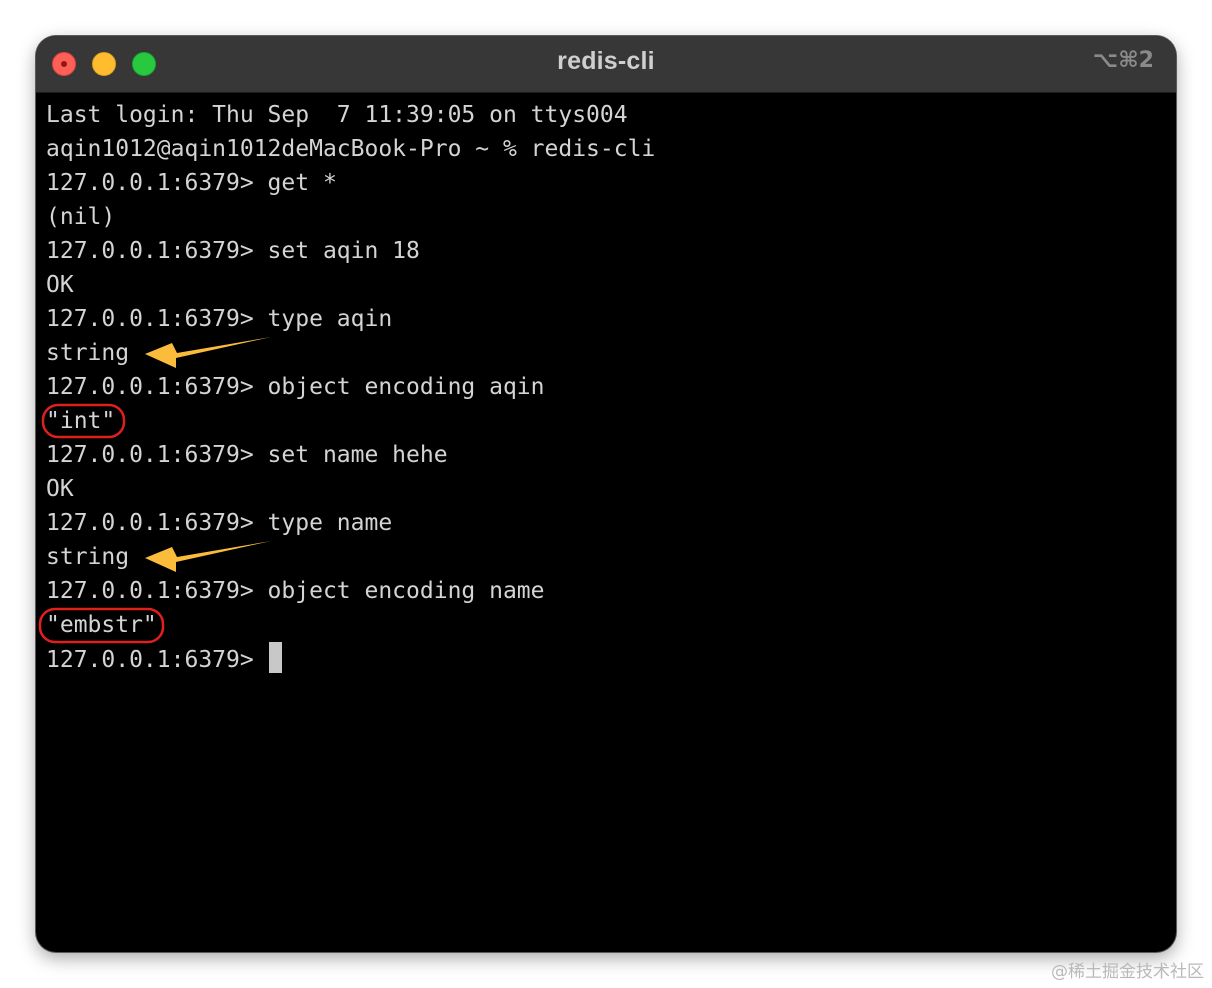 This screenshot has height=988, width=1212. What do you see at coordinates (101, 625) in the screenshot?
I see `terminal-line-embstr: "embstr"` at bounding box center [101, 625].